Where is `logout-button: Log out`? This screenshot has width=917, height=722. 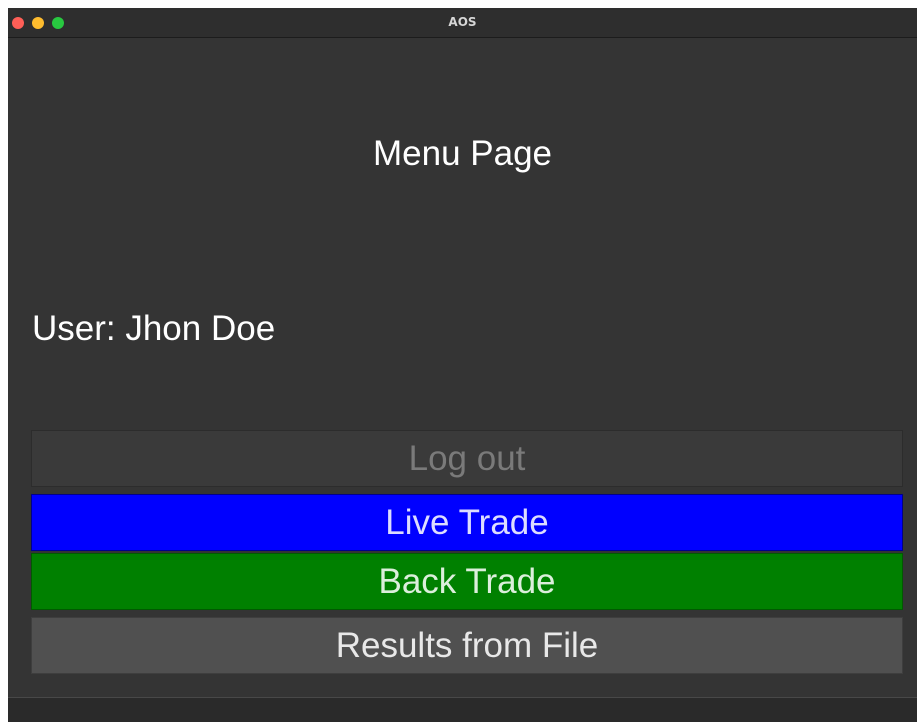
logout-button: Log out is located at coordinates (467, 458).